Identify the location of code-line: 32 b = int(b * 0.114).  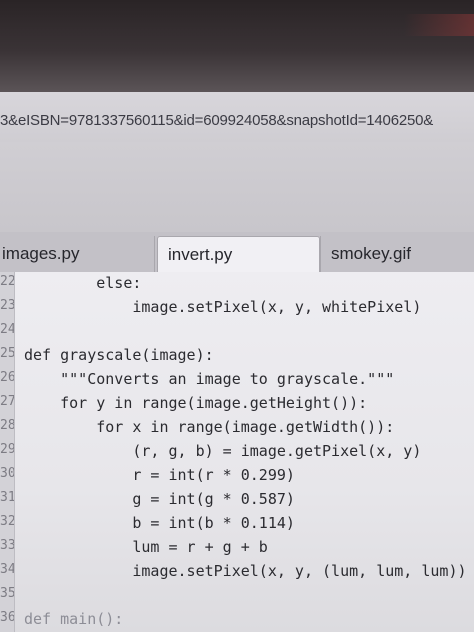
(237, 526).